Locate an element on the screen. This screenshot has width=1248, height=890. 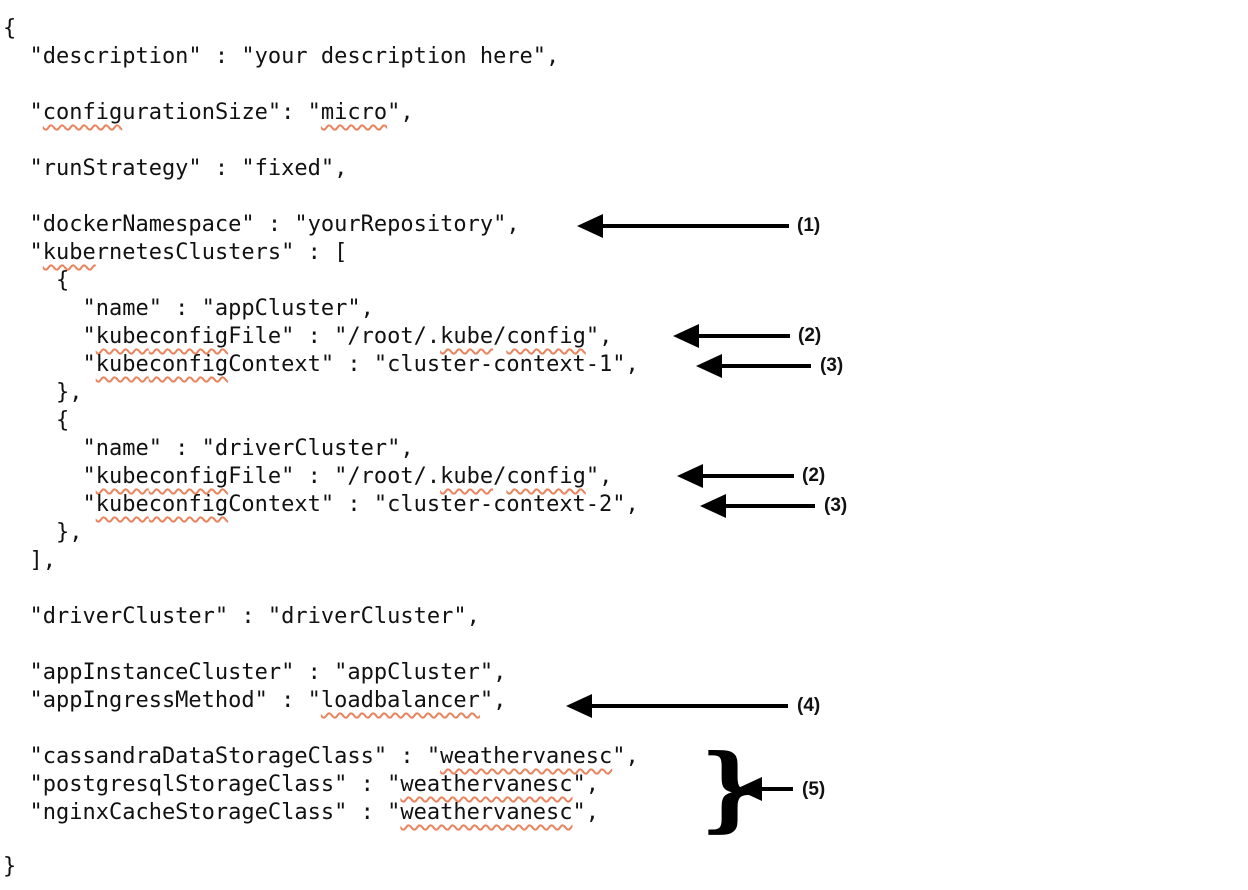
code-text: "configurationSize": "micro", is located at coordinates (208, 112).